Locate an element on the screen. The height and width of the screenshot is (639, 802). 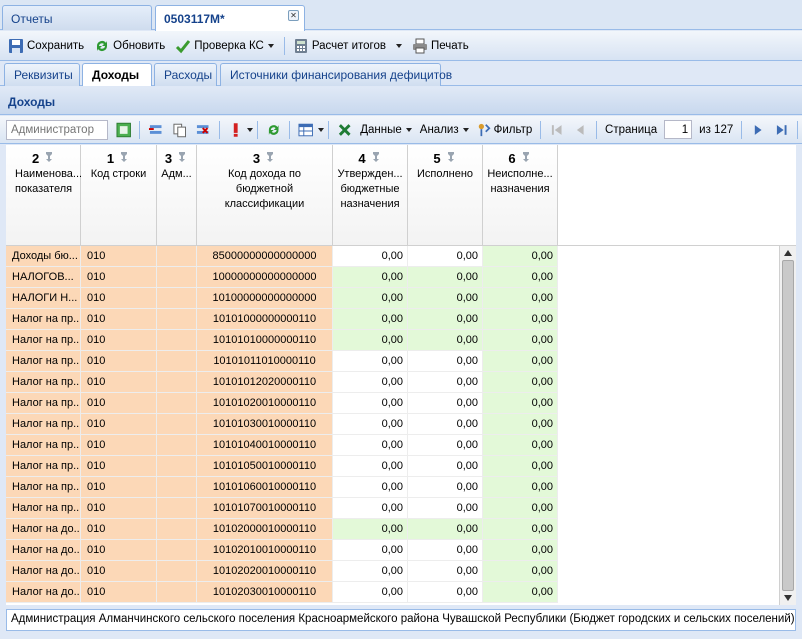
refresh-button: Обновить is located at coordinates (129, 46).